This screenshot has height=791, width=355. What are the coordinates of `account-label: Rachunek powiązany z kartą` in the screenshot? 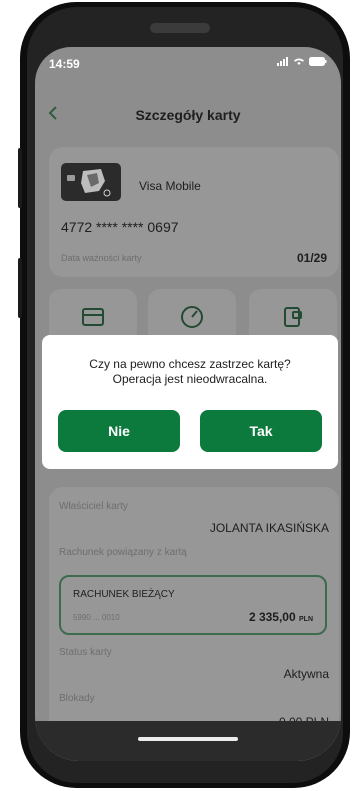 It's located at (123, 552).